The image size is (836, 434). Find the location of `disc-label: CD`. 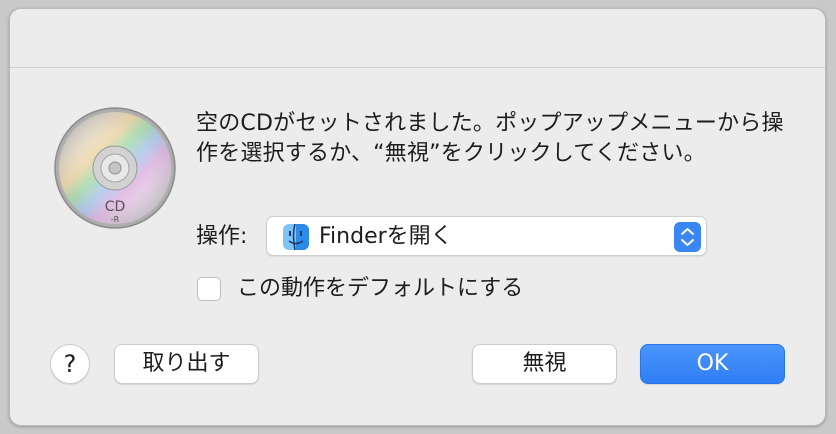

disc-label: CD is located at coordinates (115, 207).